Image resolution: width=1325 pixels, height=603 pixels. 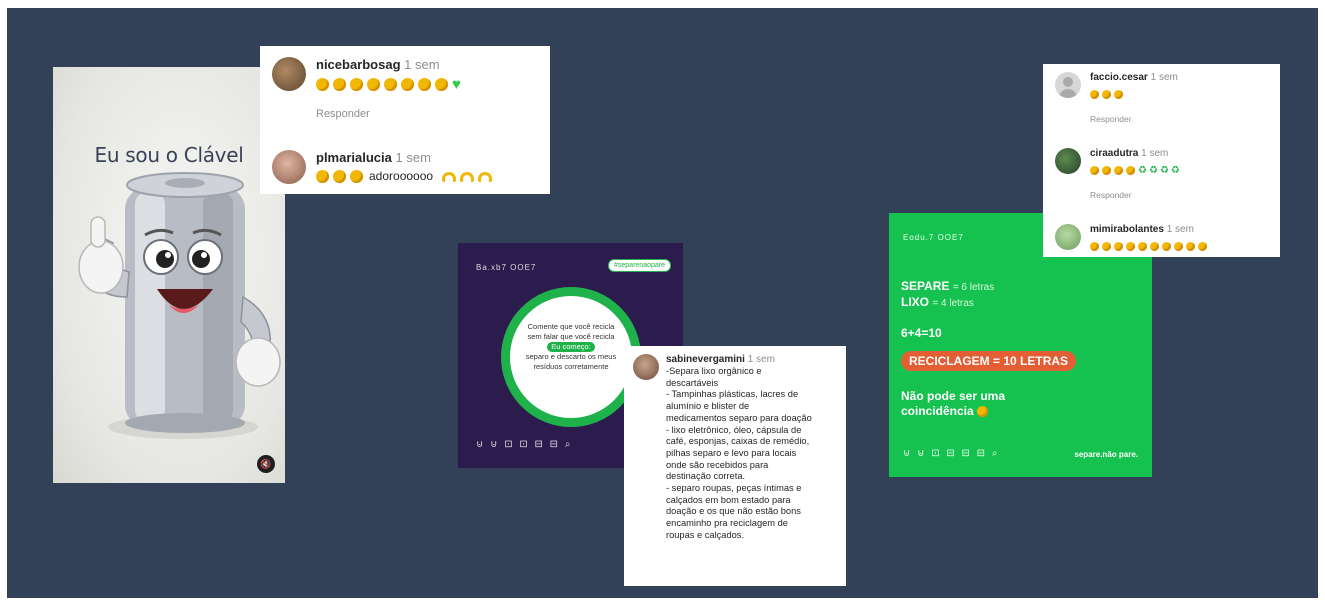 What do you see at coordinates (456, 85) in the screenshot?
I see `green-heart-icon: ♥` at bounding box center [456, 85].